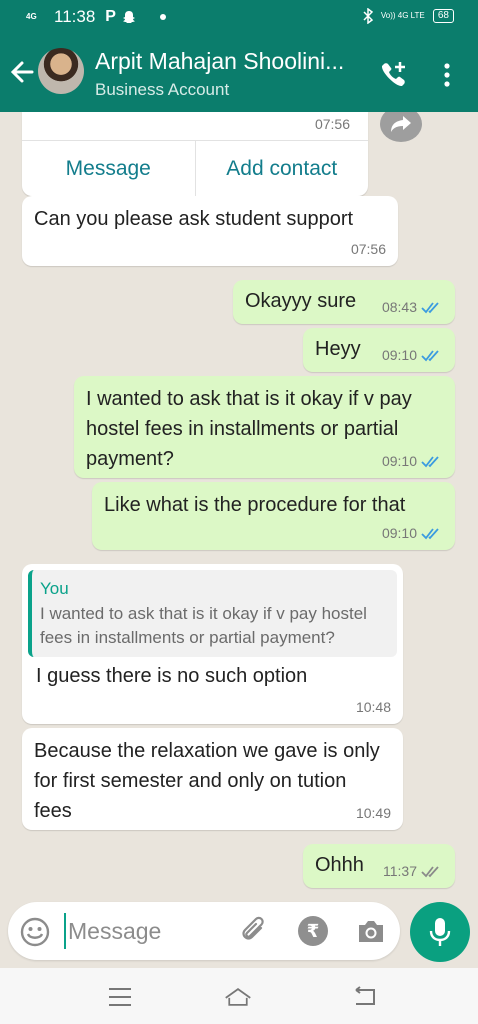 This screenshot has height=1024, width=478. What do you see at coordinates (301, 301) in the screenshot?
I see `message-text: Okayyy sure` at bounding box center [301, 301].